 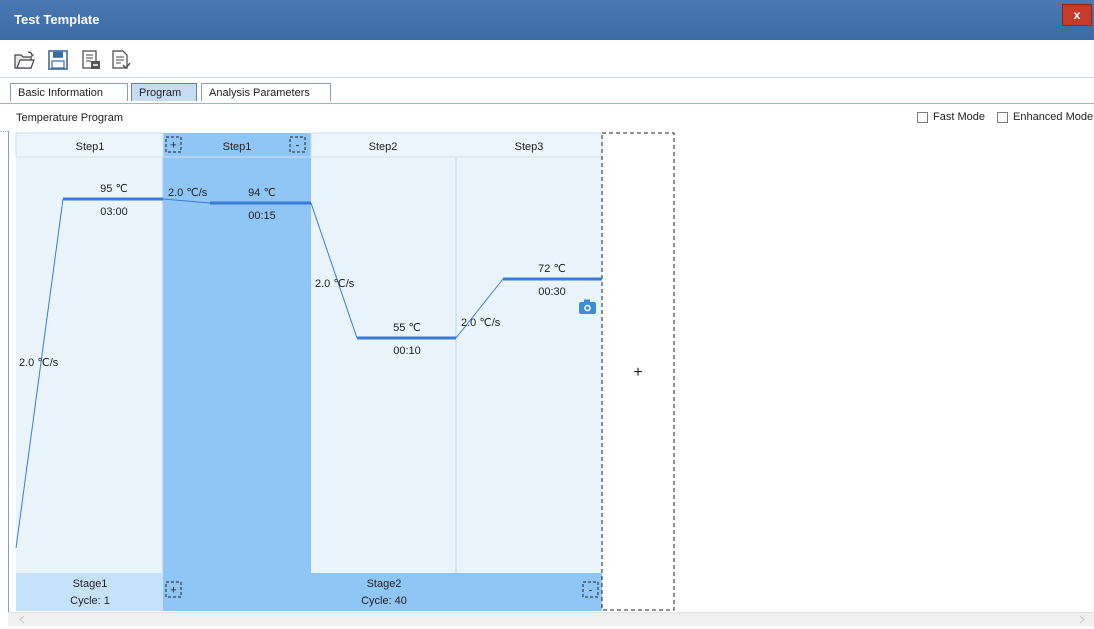 What do you see at coordinates (90, 601) in the screenshot?
I see `stage1-cycle: Cycle: 1` at bounding box center [90, 601].